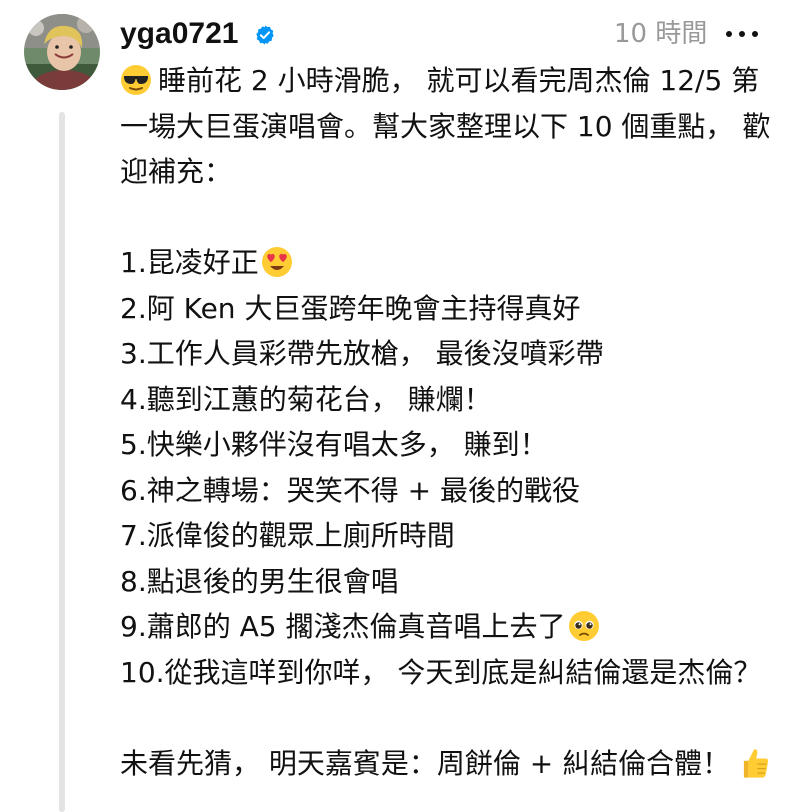  Describe the element at coordinates (350, 308) in the screenshot. I see `list-item-text: 2.阿 Ken 大巨蛋跨年晚會主持得真好` at that location.